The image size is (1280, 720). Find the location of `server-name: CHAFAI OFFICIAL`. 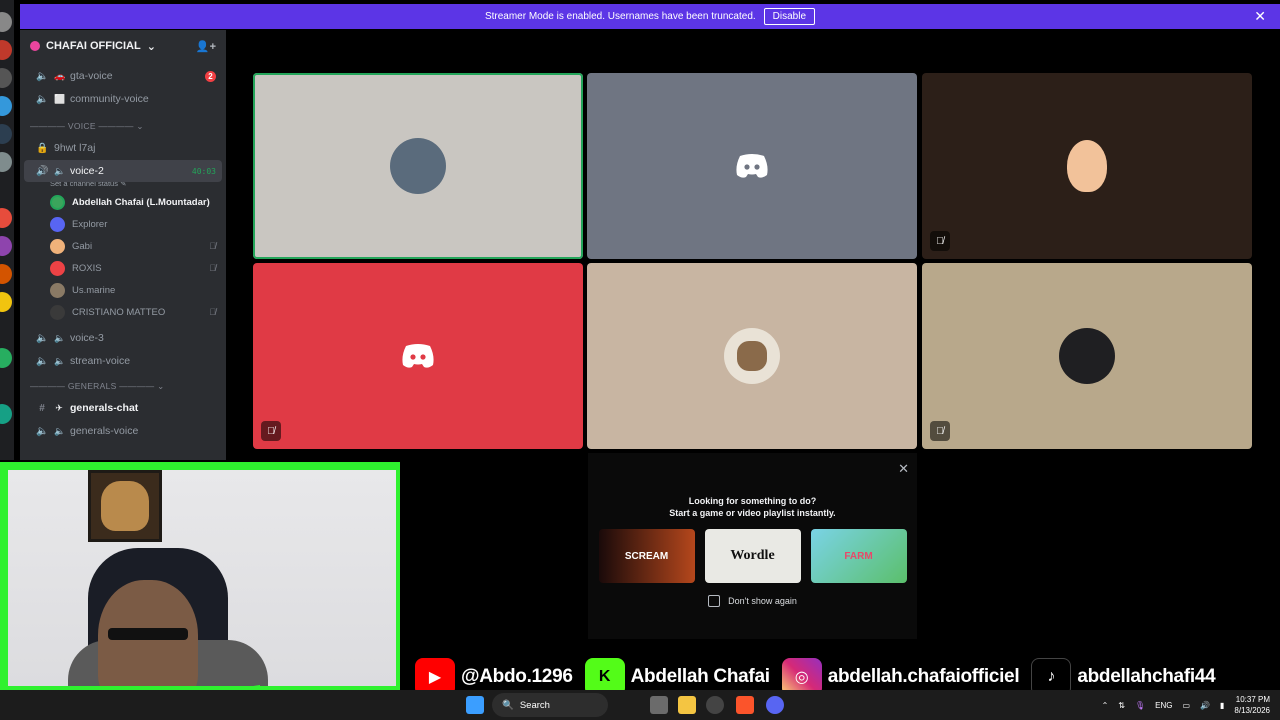

server-name: CHAFAI OFFICIAL is located at coordinates (93, 46).